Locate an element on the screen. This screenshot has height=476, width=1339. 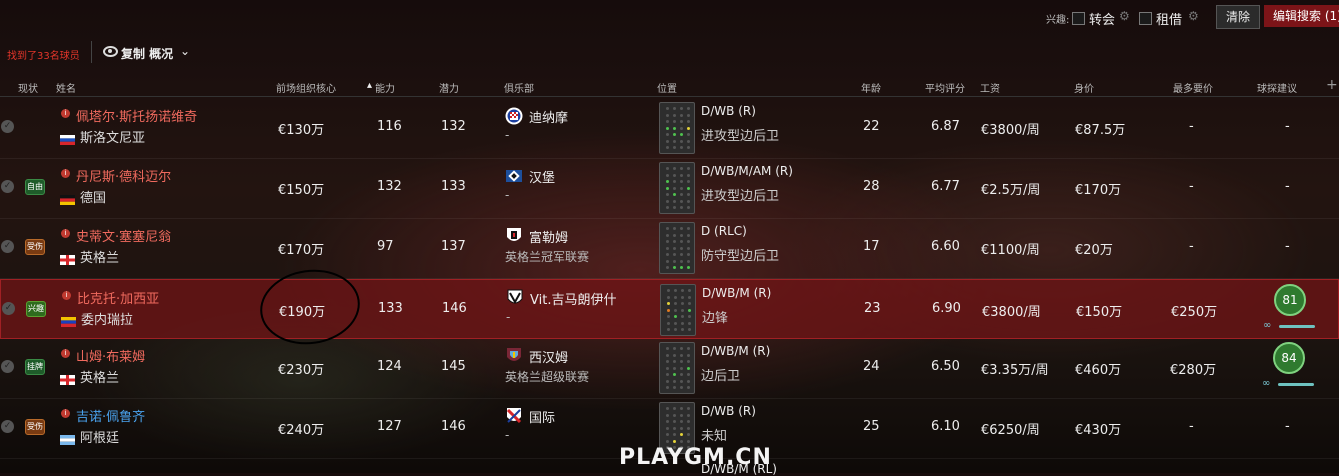
header-age: 年龄 is located at coordinates (871, 87).